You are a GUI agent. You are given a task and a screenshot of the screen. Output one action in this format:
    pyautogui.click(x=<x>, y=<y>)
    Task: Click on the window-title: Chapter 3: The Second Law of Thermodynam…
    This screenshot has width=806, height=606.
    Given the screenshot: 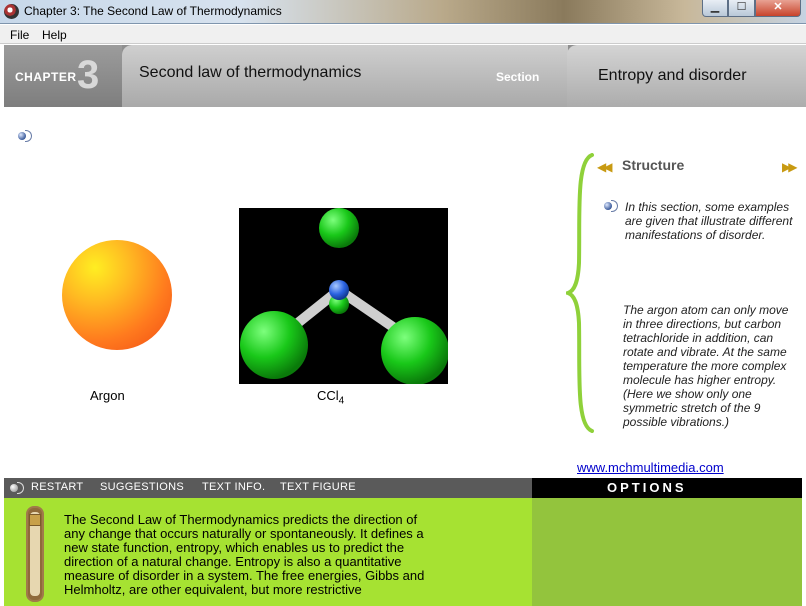 What is the action you would take?
    pyautogui.click(x=153, y=11)
    